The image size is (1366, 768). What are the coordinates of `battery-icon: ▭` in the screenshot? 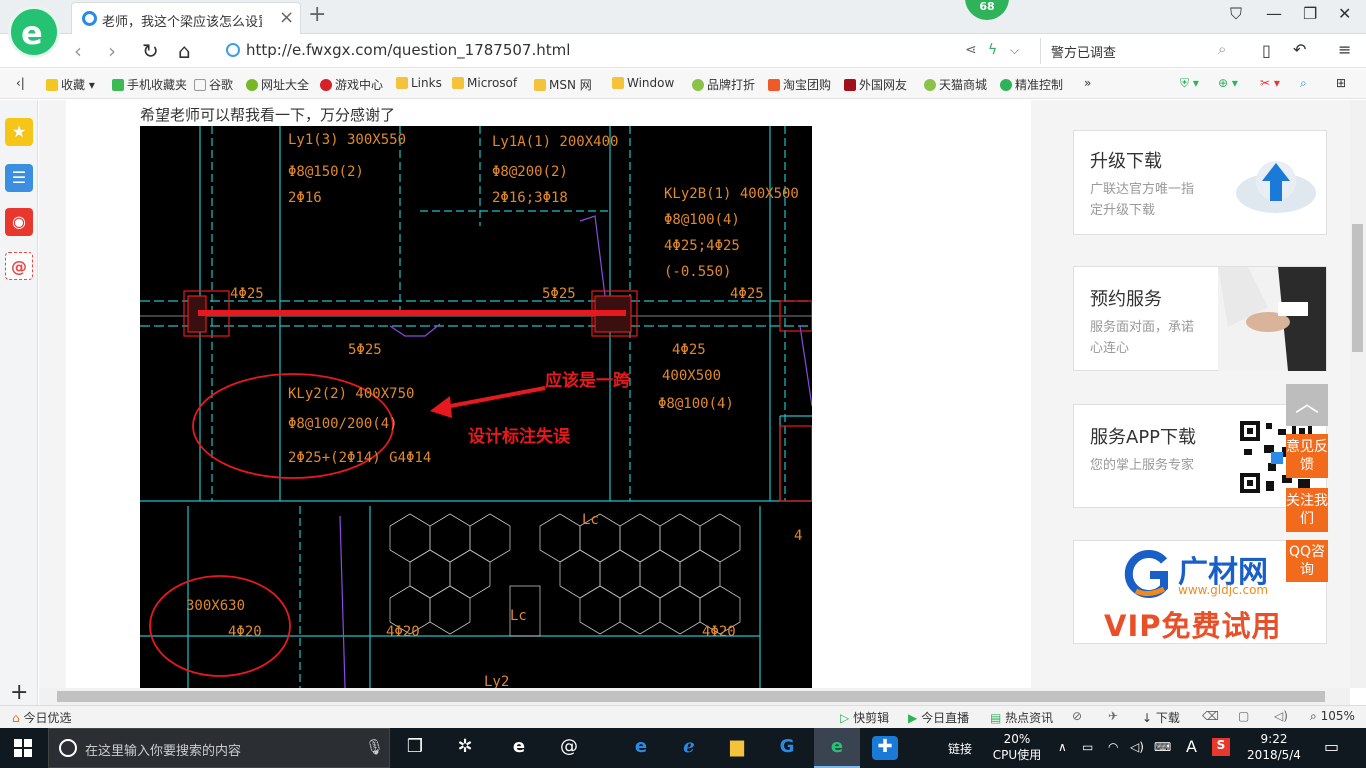 It's located at (1087, 747).